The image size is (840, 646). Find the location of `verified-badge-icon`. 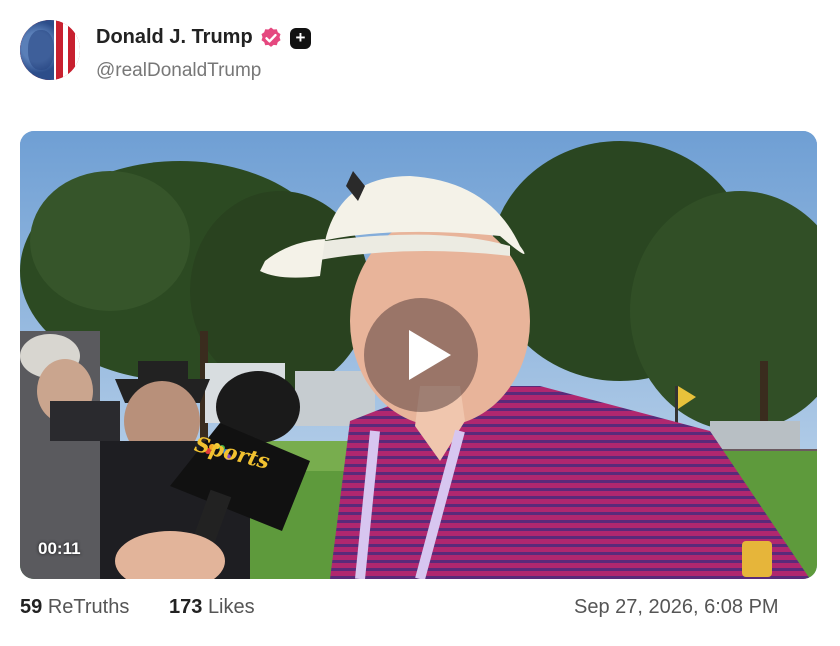

verified-badge-icon is located at coordinates (271, 37).